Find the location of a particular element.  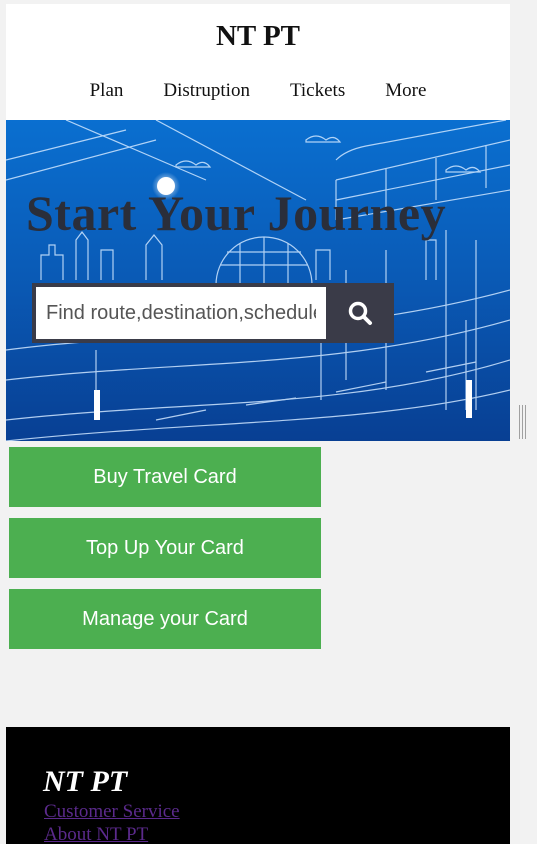

buy-travel-card-button: Buy Travel Card is located at coordinates (165, 477).